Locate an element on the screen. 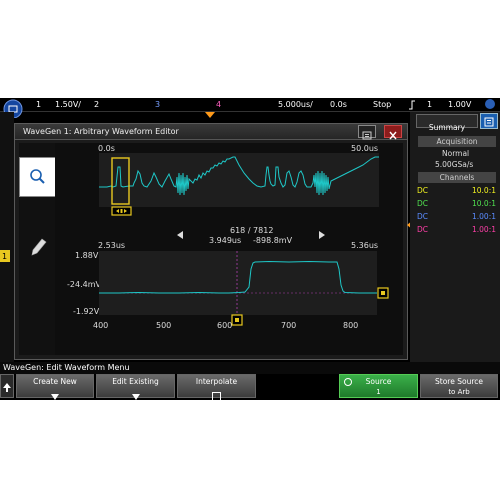  ch2-coupling: DC is located at coordinates (423, 203).